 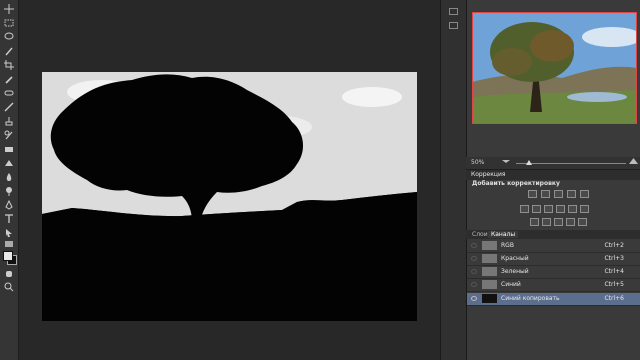 What do you see at coordinates (453, 180) in the screenshot?
I see `collapsed-panel-dock` at bounding box center [453, 180].